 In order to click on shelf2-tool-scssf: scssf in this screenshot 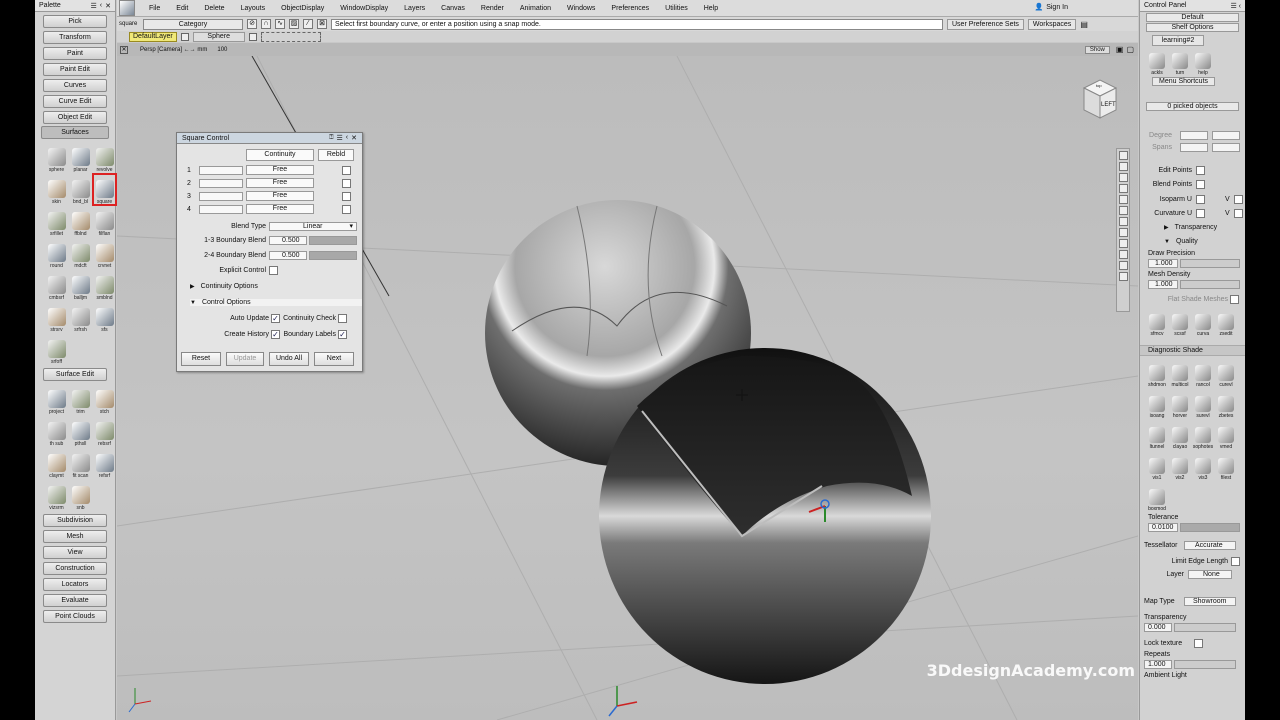, I will do `click(1180, 322)`.